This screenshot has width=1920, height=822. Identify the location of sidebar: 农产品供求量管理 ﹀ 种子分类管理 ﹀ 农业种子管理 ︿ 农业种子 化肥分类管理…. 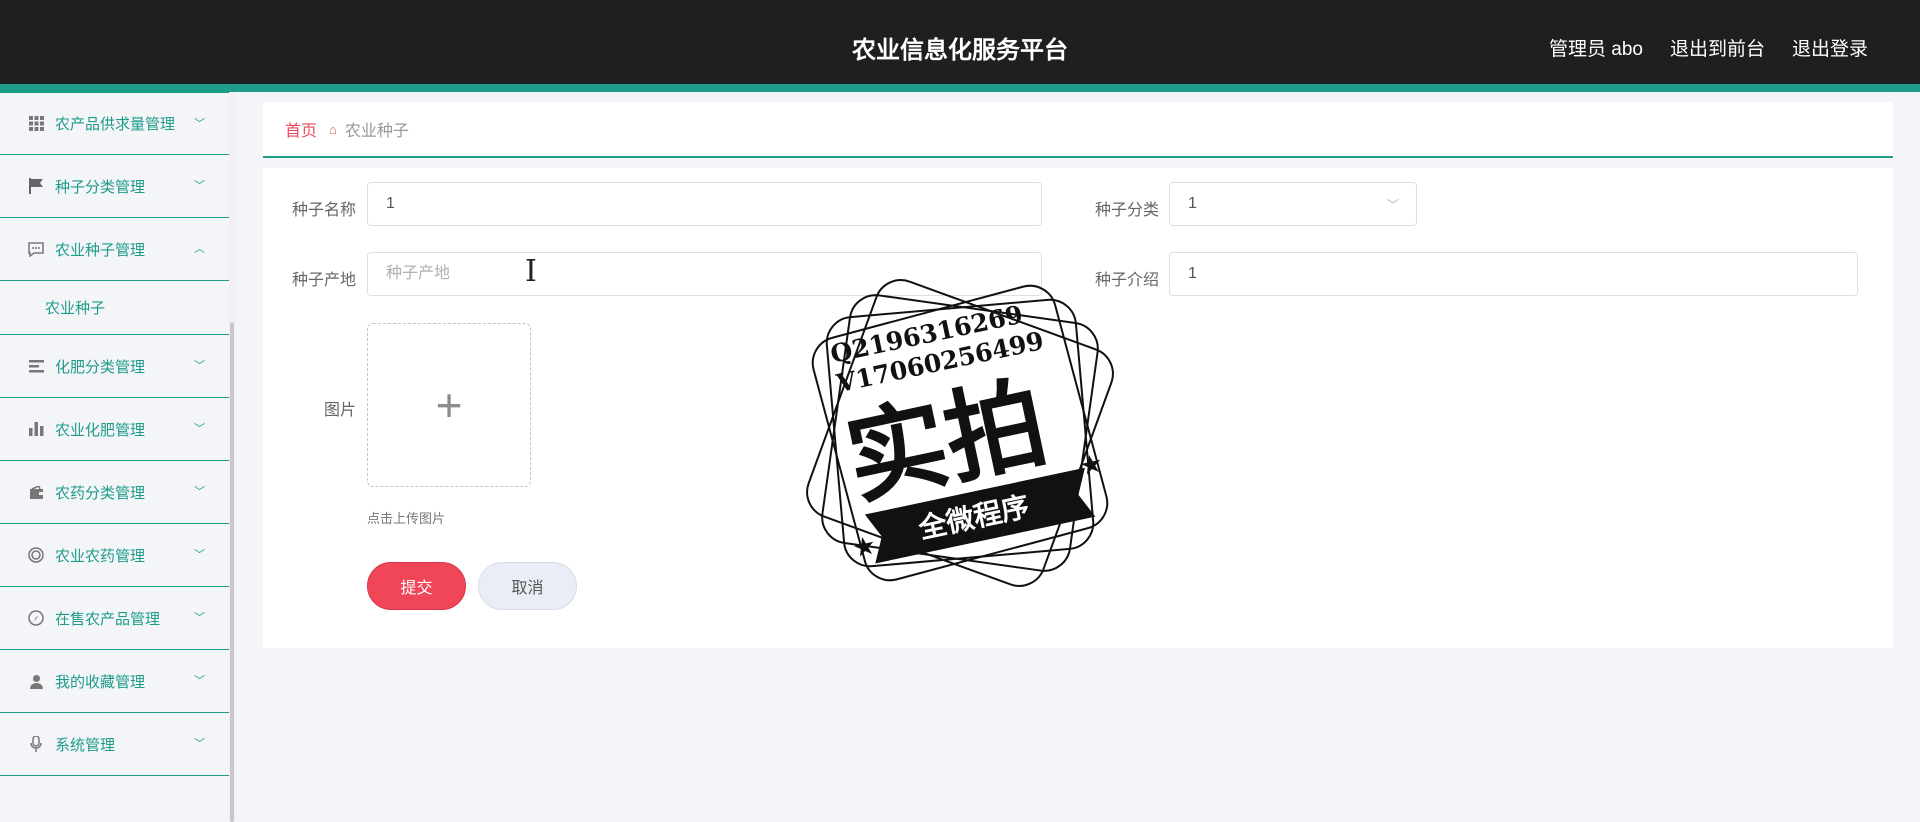
(117, 457).